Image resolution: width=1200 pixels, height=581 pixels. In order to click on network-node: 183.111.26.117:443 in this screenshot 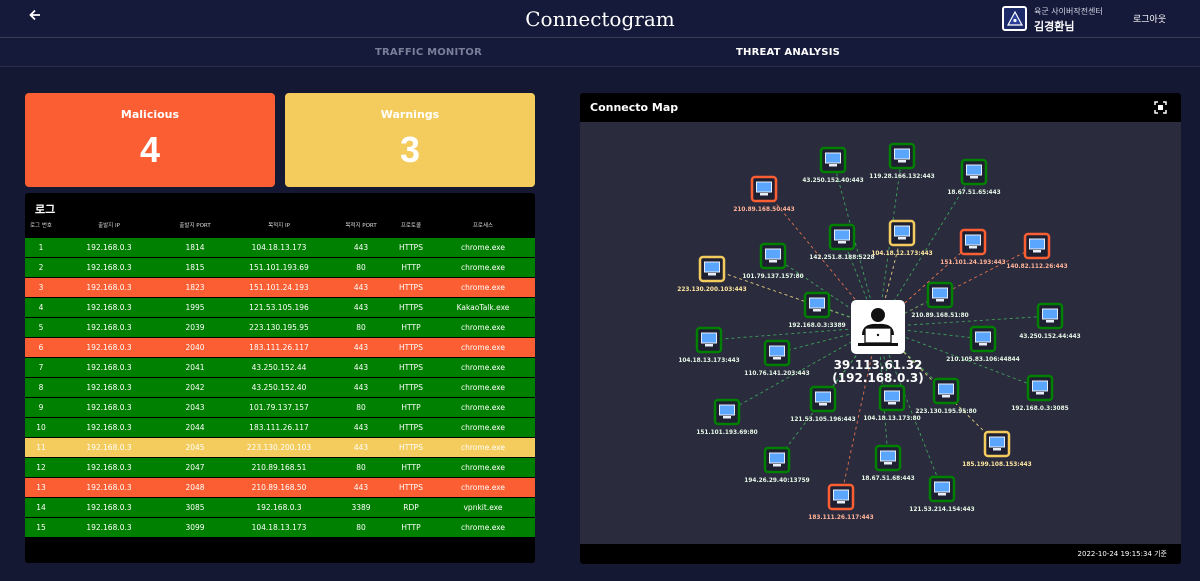, I will do `click(841, 502)`.